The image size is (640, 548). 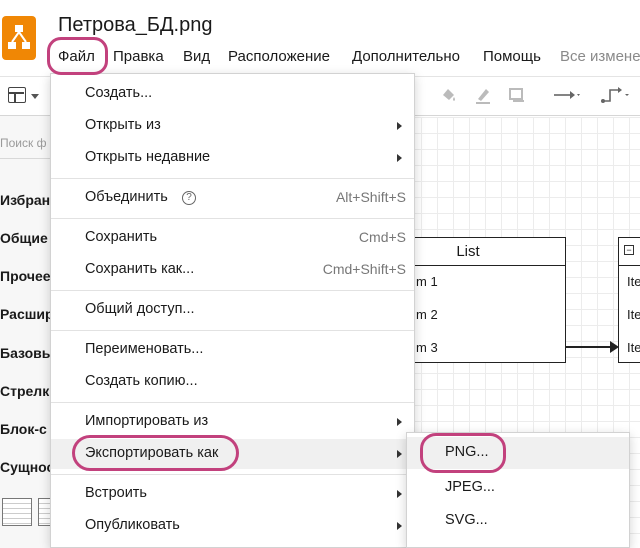 I want to click on fill-color-icon, so click(x=449, y=97).